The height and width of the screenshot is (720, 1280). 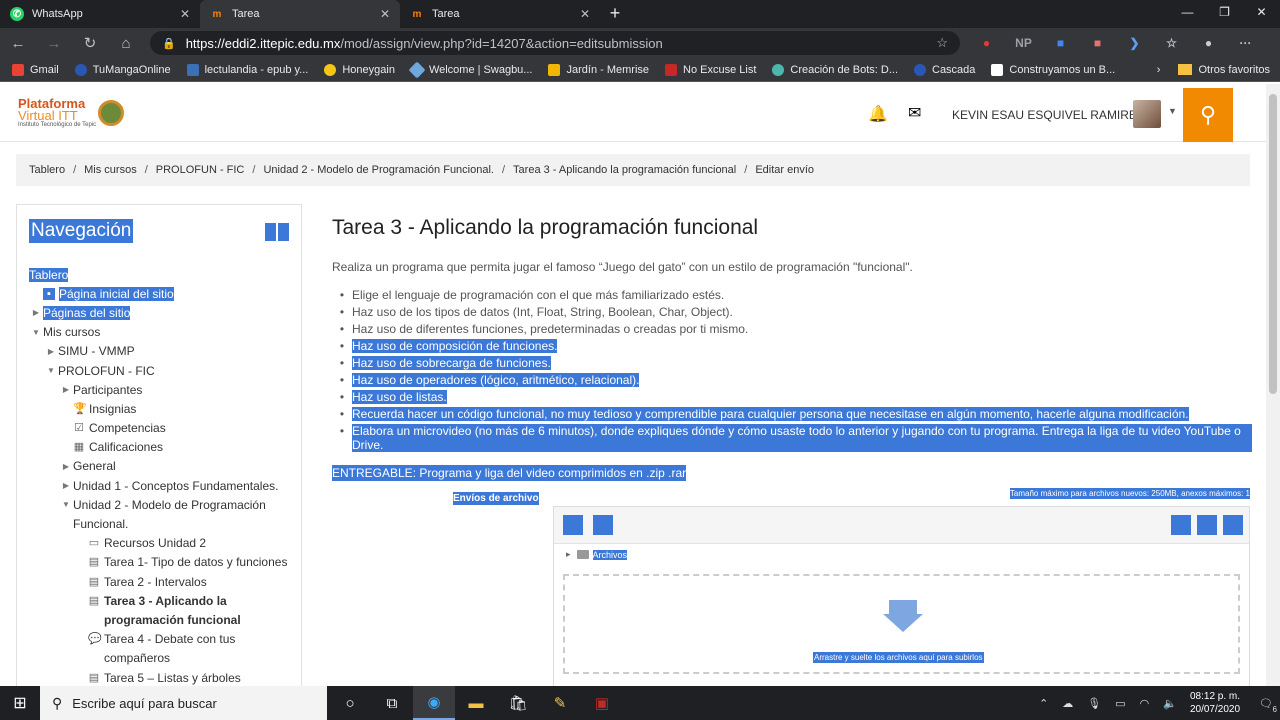 I want to click on wifi-icon: ◠, so click(x=1145, y=703).